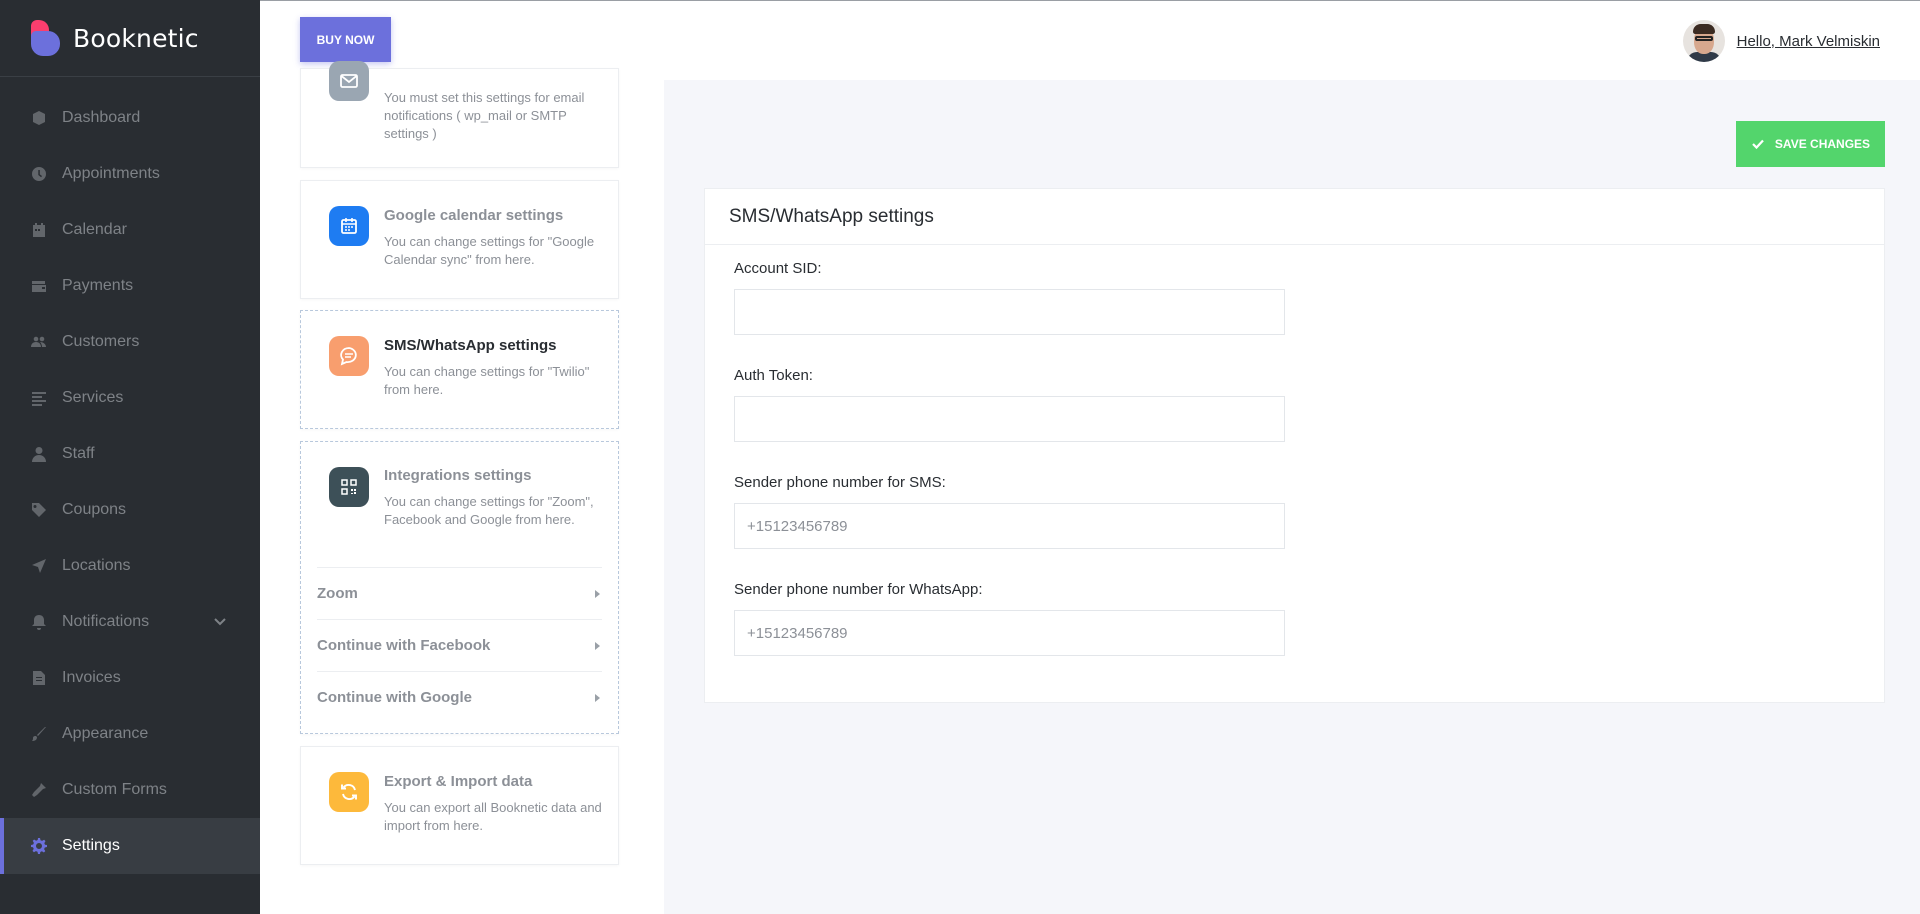 The image size is (1920, 914). I want to click on integration-label: Zoom, so click(337, 593).